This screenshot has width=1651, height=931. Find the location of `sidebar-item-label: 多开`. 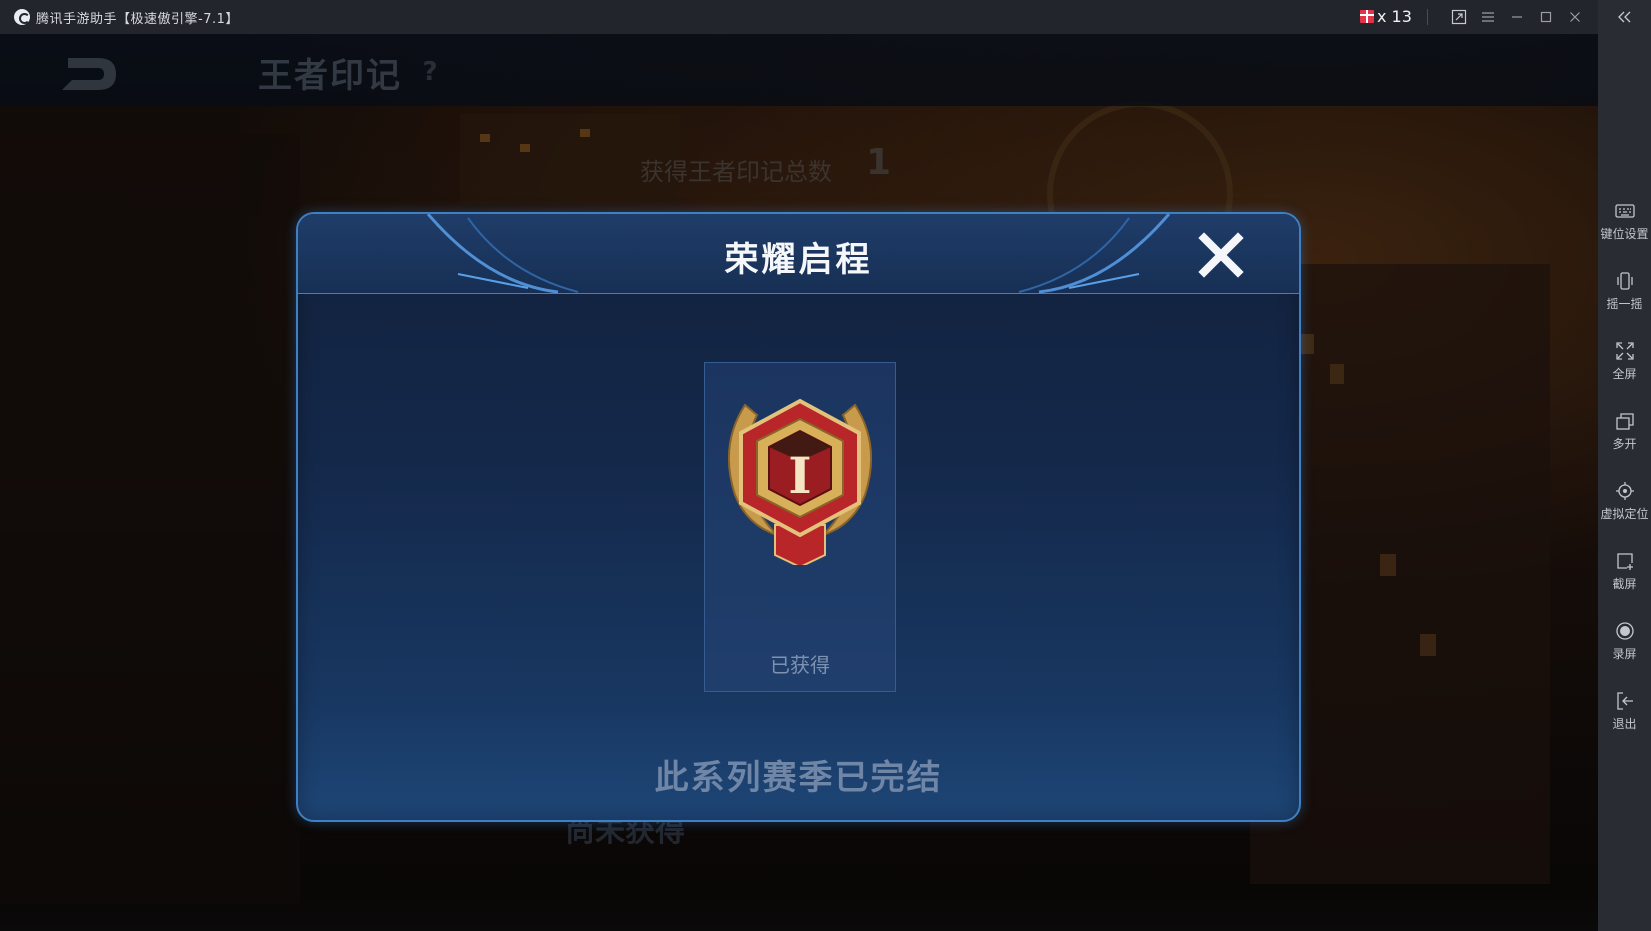

sidebar-item-label: 多开 is located at coordinates (1624, 444).